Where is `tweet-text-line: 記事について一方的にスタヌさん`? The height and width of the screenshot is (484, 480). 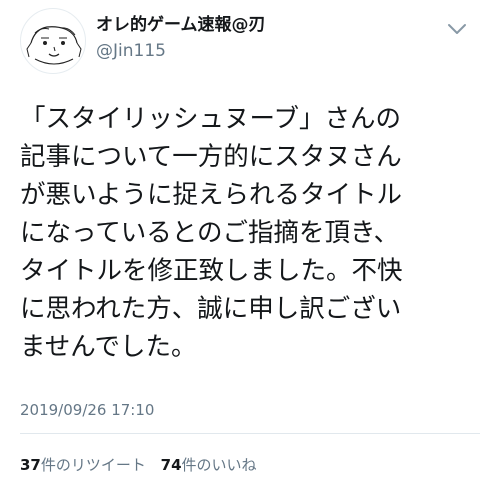
tweet-text-line: 記事について一方的にスタヌさん is located at coordinates (211, 157).